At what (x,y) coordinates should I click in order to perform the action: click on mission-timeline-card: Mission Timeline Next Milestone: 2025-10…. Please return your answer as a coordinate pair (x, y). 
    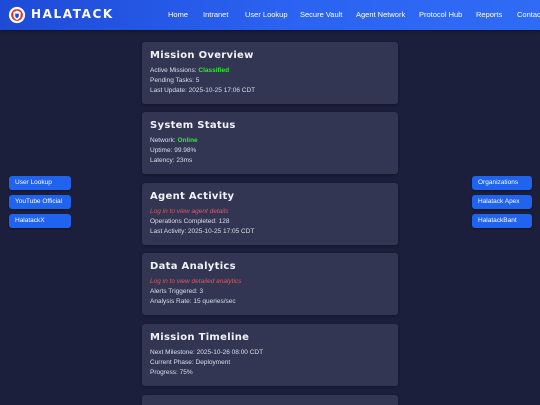
    Looking at the image, I should click on (270, 355).